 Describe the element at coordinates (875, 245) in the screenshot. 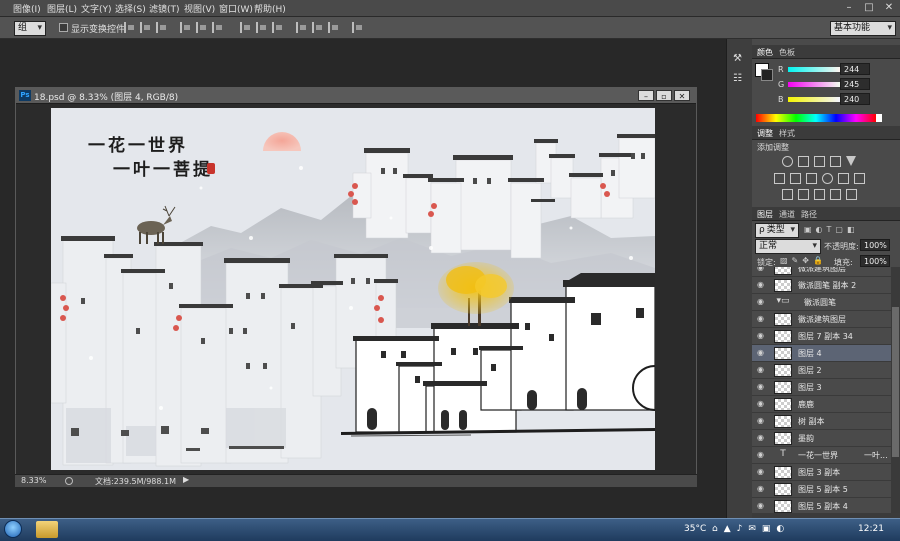

I see `opacity-value: 100%` at that location.